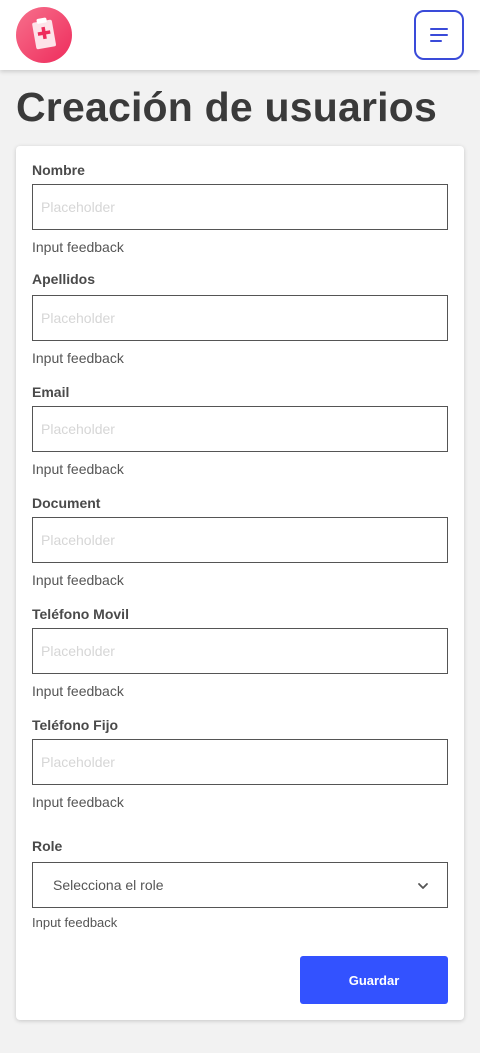  Describe the element at coordinates (240, 651) in the screenshot. I see `telefono-movil-input` at that location.